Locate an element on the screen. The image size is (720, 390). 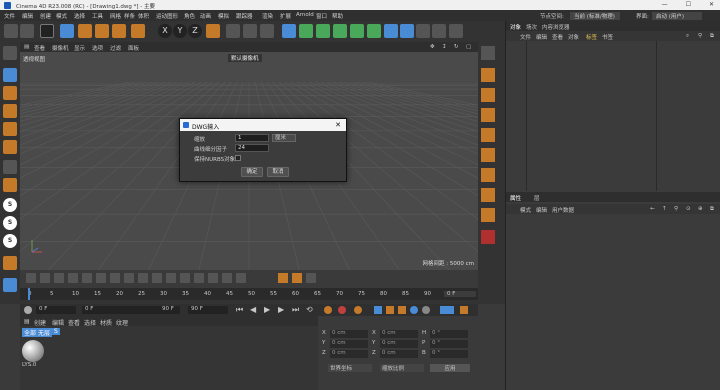
axis-z-button: Z is located at coordinates (195, 31).